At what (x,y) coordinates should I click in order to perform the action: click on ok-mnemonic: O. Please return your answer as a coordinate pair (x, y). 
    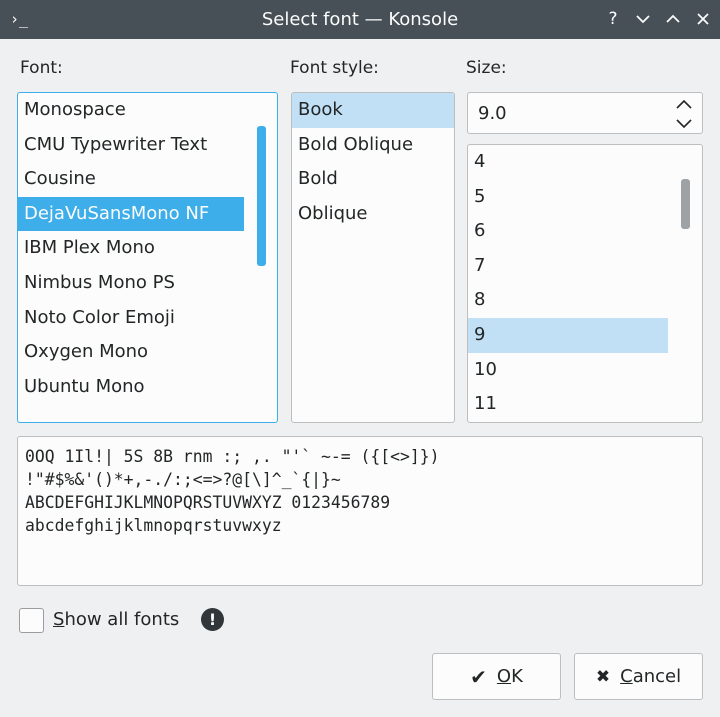
    Looking at the image, I should click on (504, 676).